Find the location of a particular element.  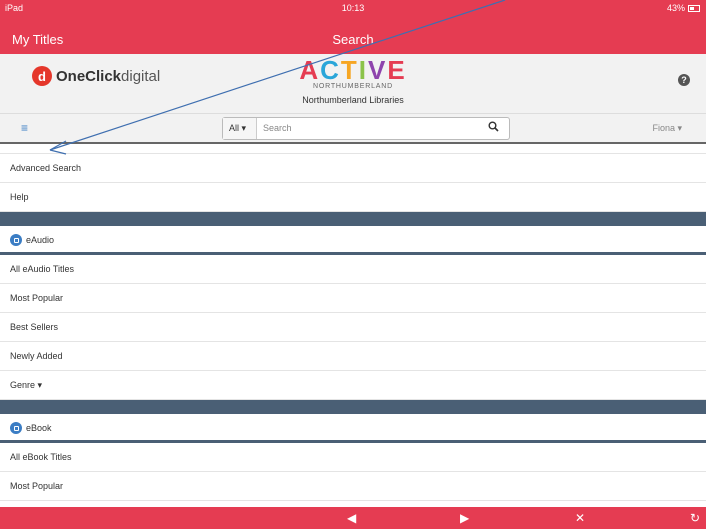

ebook-icon is located at coordinates (16, 428).